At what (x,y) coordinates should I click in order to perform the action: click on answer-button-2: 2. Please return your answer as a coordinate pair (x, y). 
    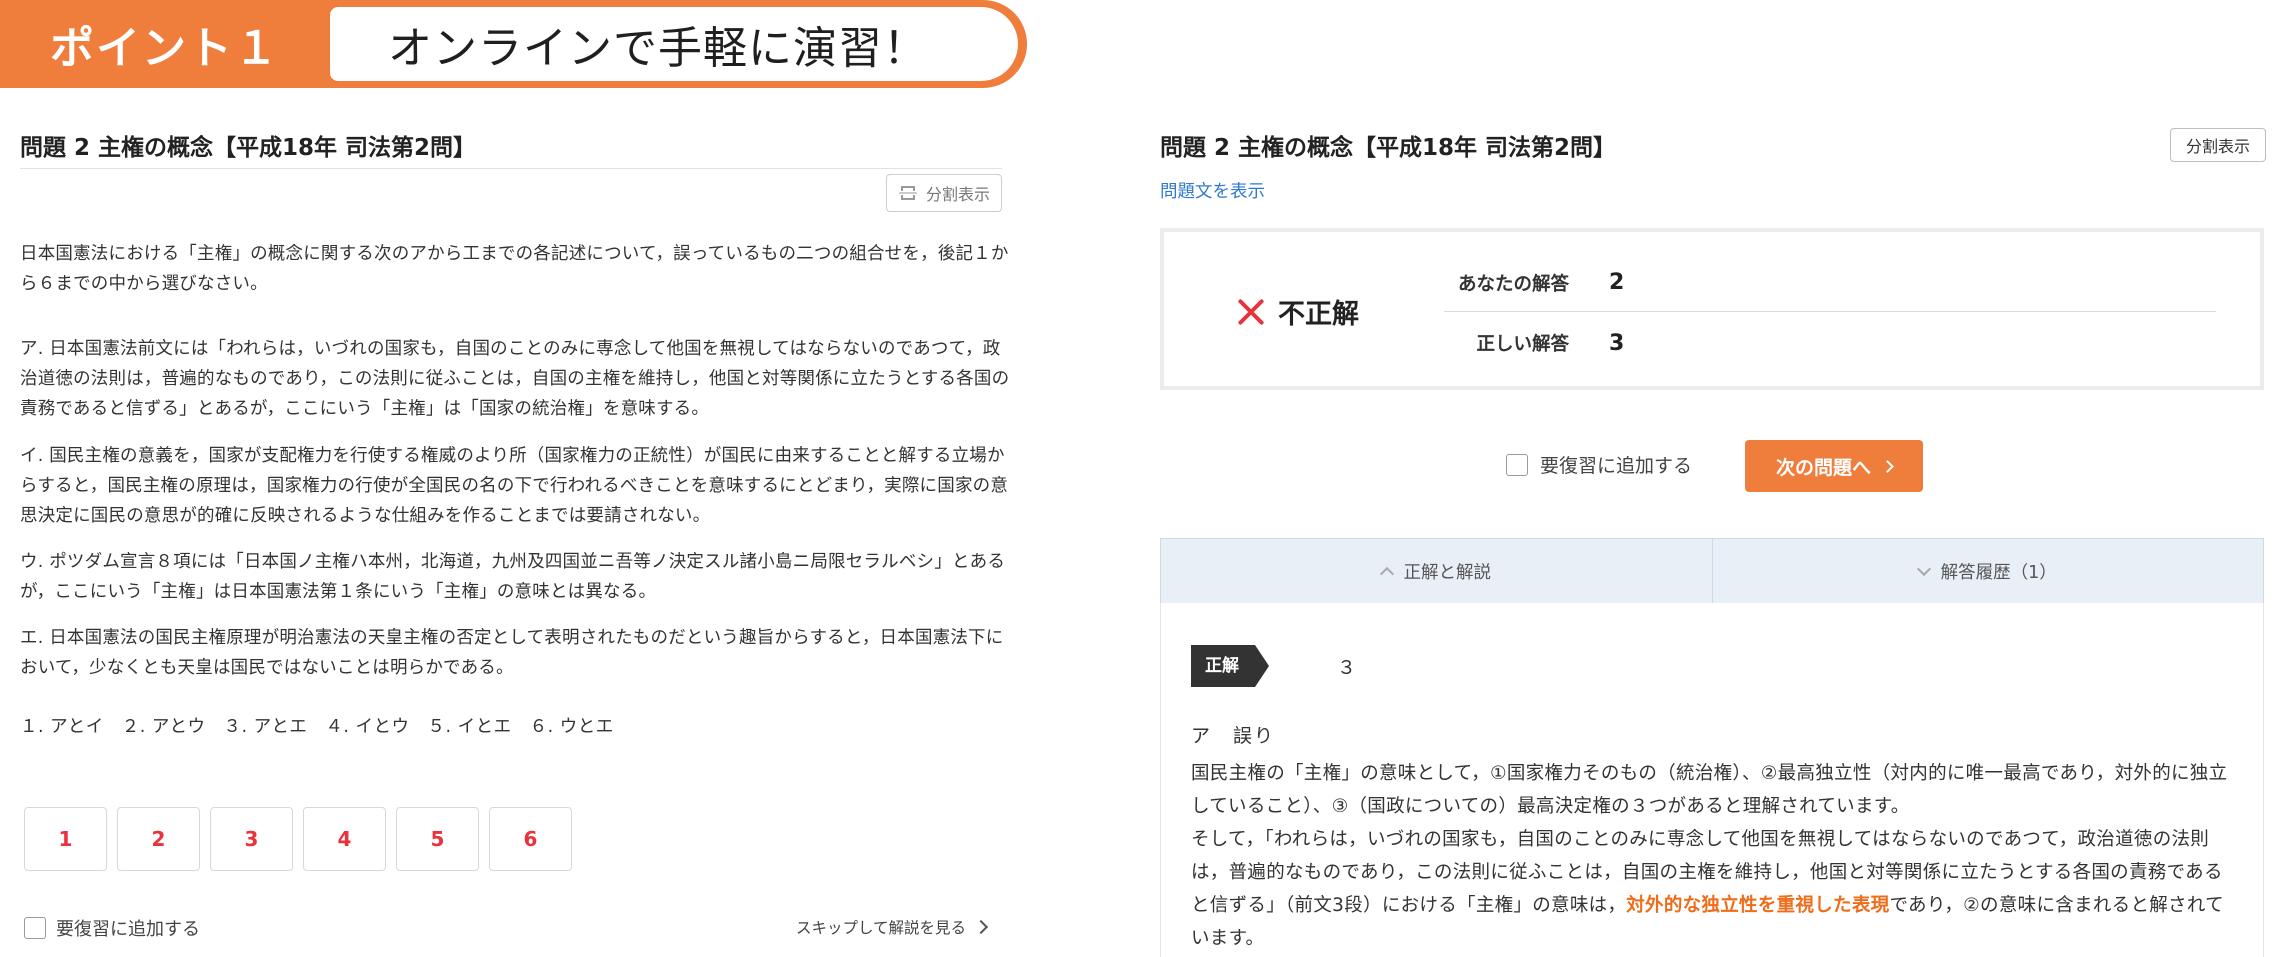
    Looking at the image, I should click on (158, 839).